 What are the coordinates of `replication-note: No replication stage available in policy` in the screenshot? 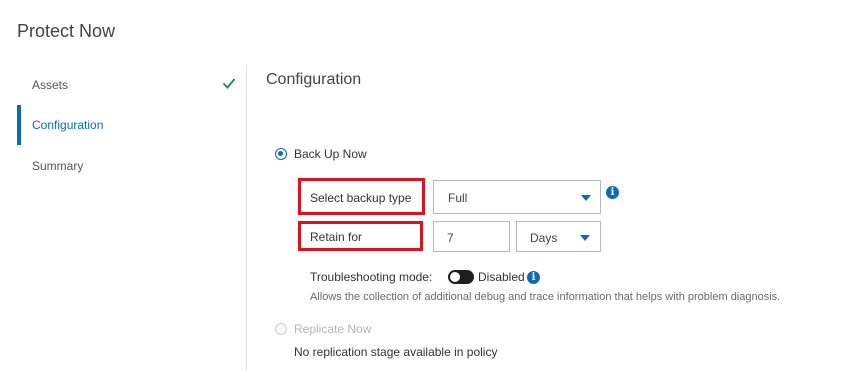 It's located at (396, 352).